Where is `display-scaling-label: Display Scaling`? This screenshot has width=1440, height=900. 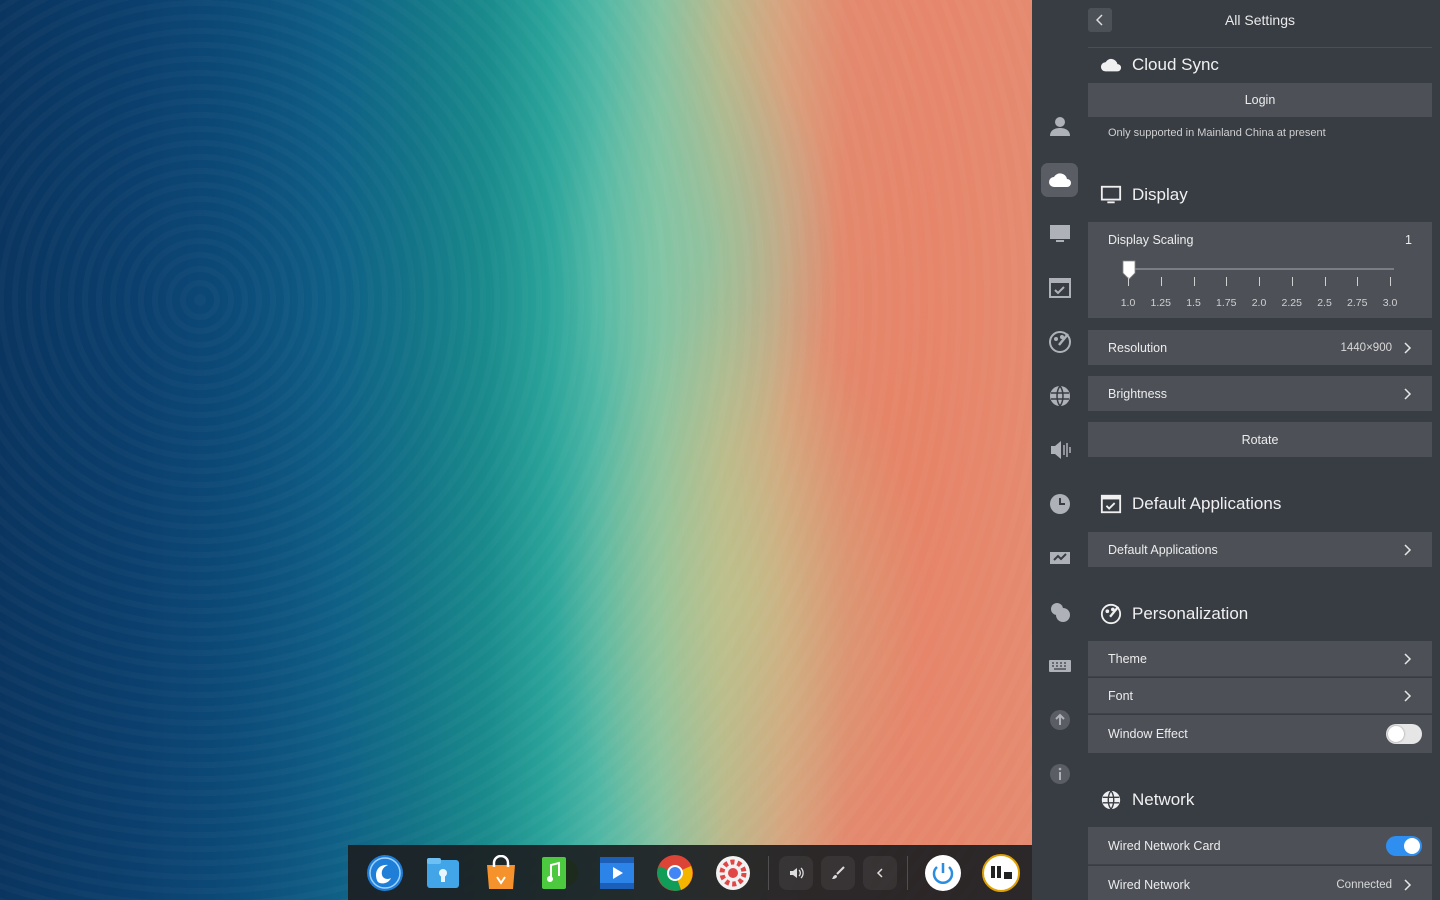 display-scaling-label: Display Scaling is located at coordinates (1151, 240).